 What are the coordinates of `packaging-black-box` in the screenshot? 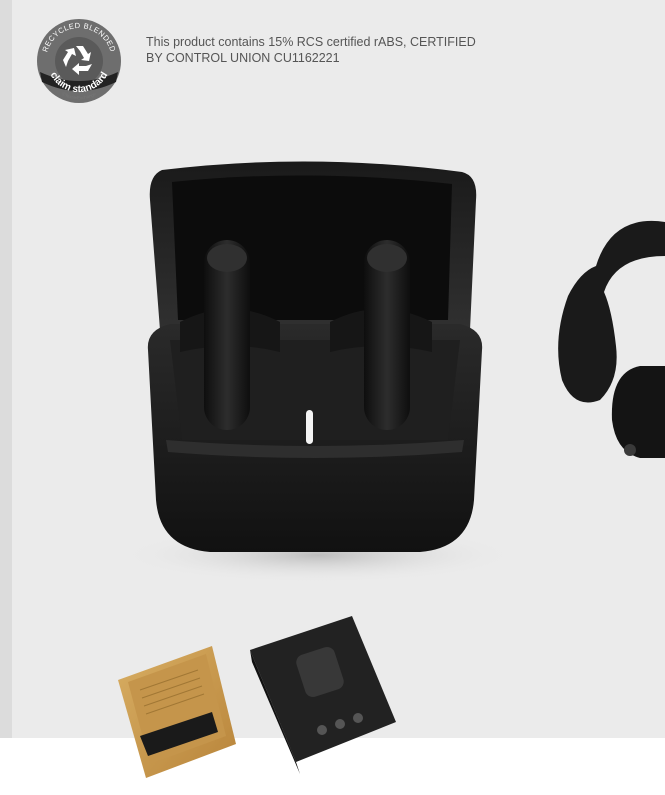 It's located at (323, 695).